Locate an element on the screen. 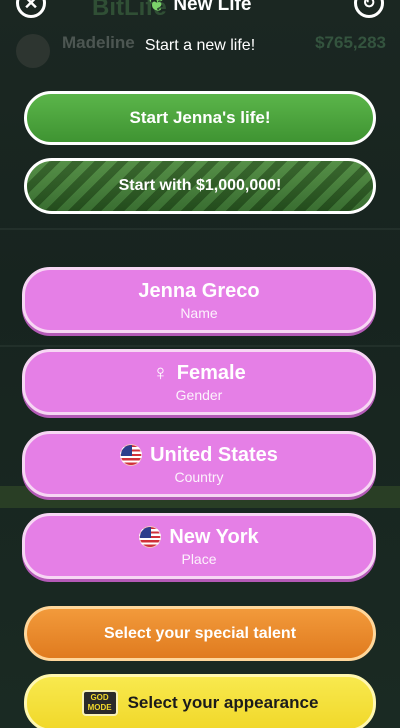 This screenshot has width=400, height=728. name-field-button: Jenna Greco Name is located at coordinates (199, 300).